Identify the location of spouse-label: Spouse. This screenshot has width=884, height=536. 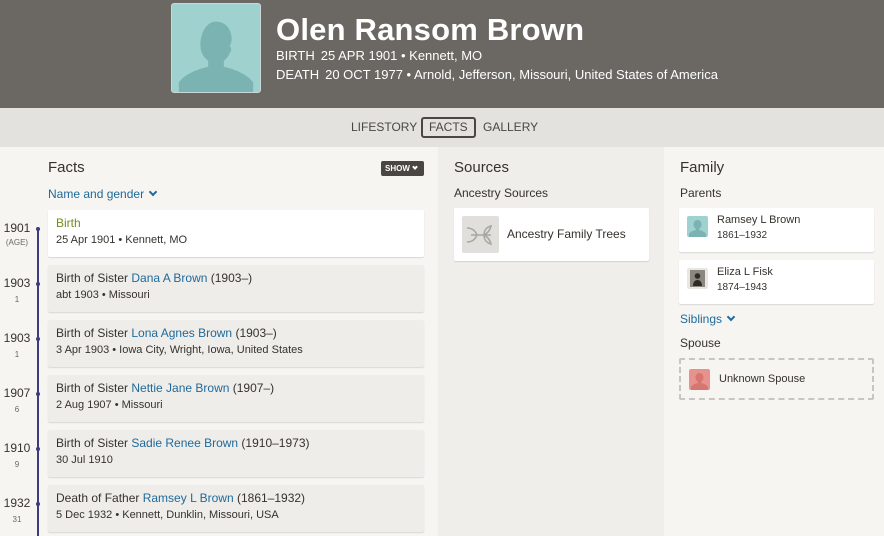
(700, 343).